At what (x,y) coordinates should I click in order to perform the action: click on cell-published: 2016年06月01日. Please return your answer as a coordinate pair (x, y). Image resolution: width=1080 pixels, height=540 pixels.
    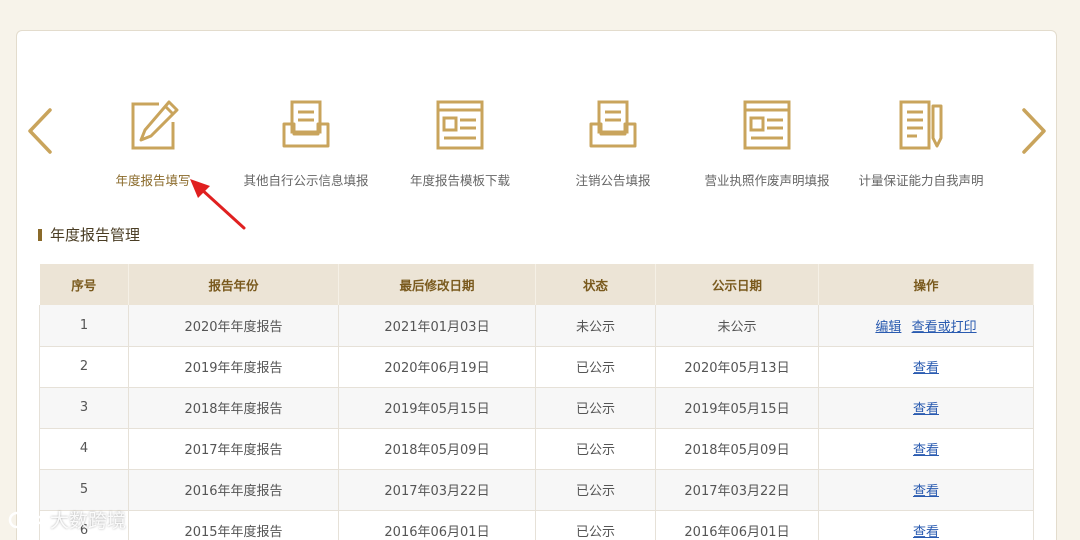
    Looking at the image, I should click on (737, 525).